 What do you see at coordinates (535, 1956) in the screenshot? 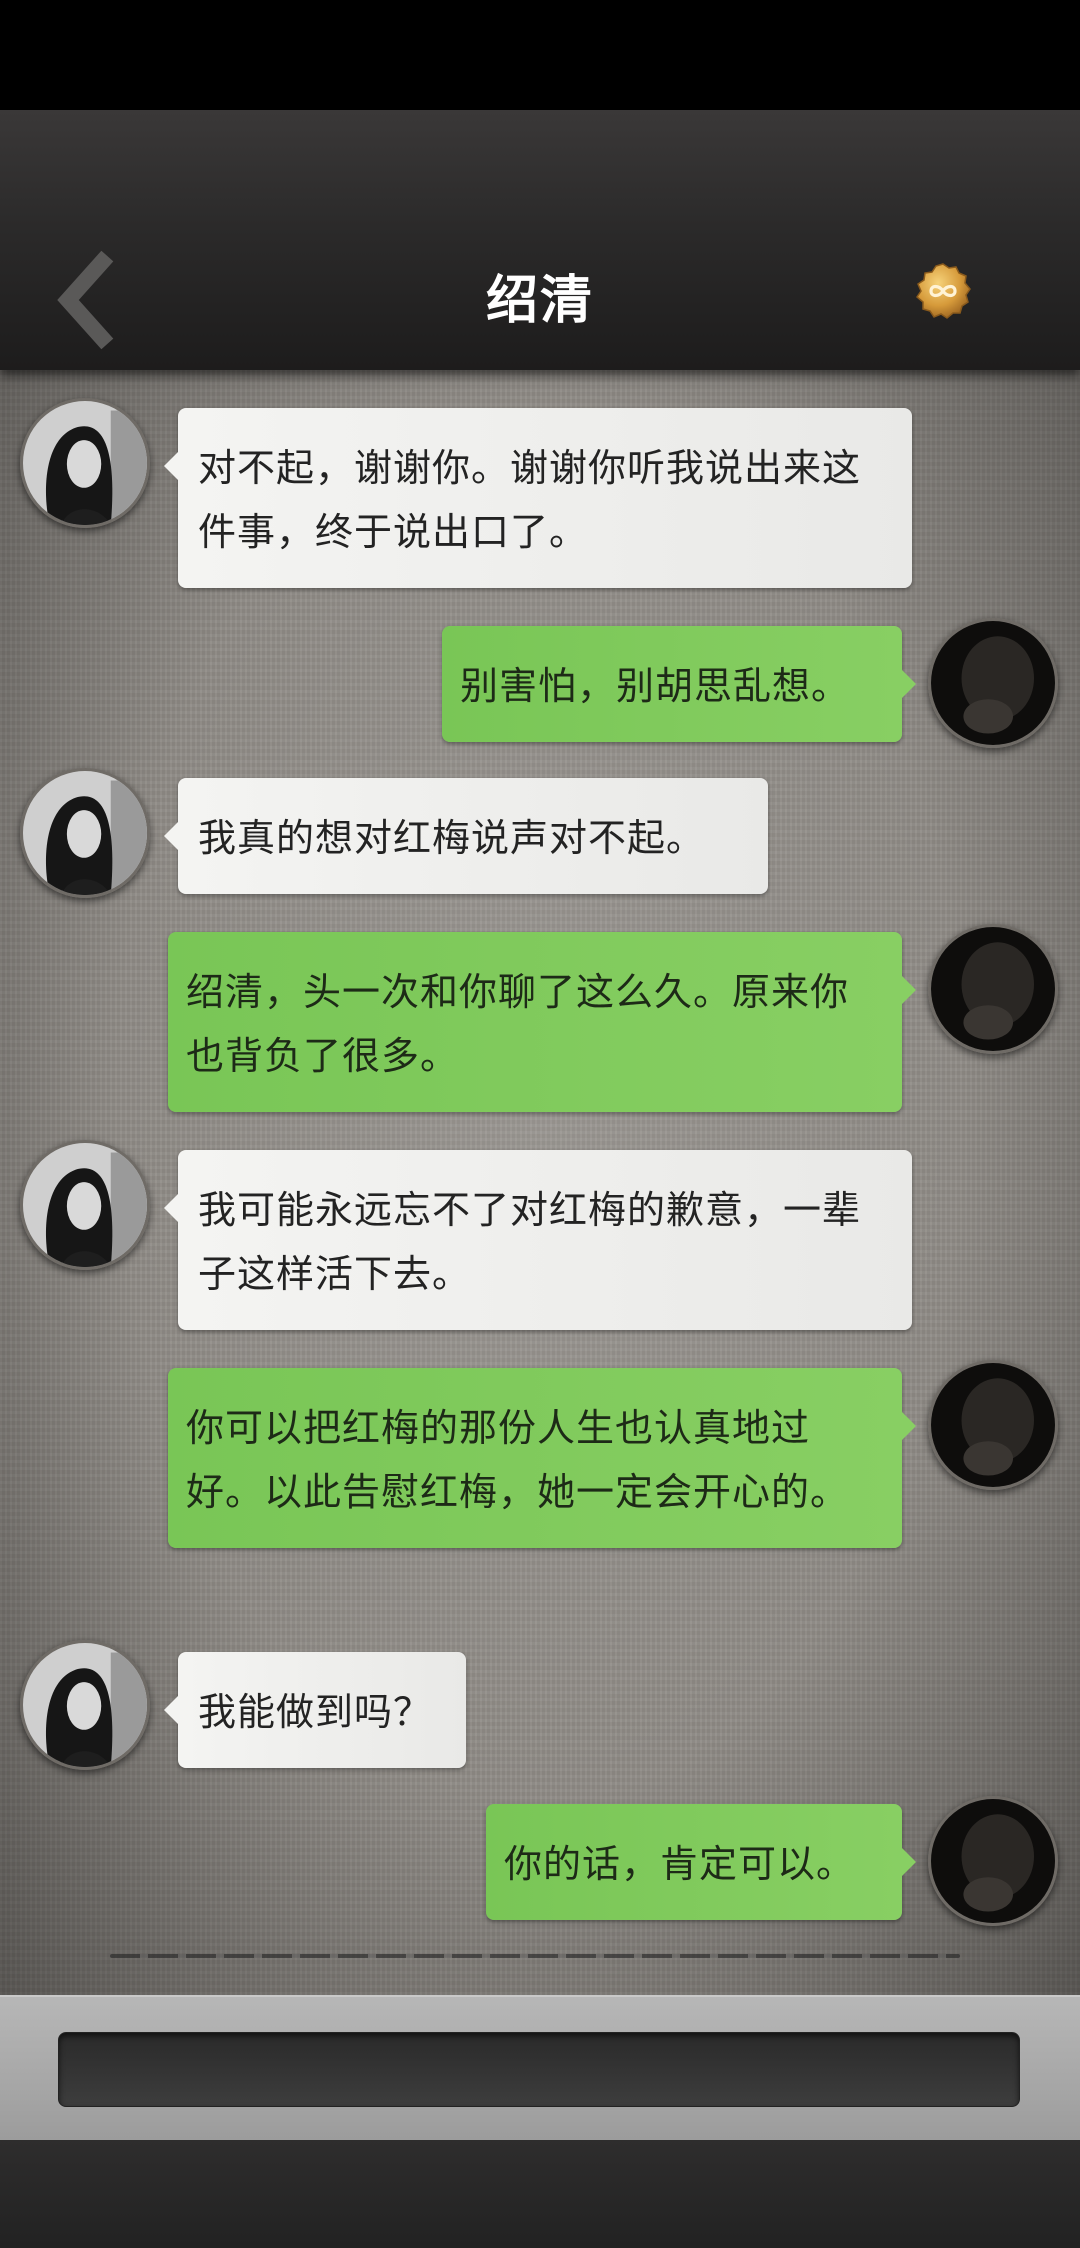
I see `divider` at bounding box center [535, 1956].